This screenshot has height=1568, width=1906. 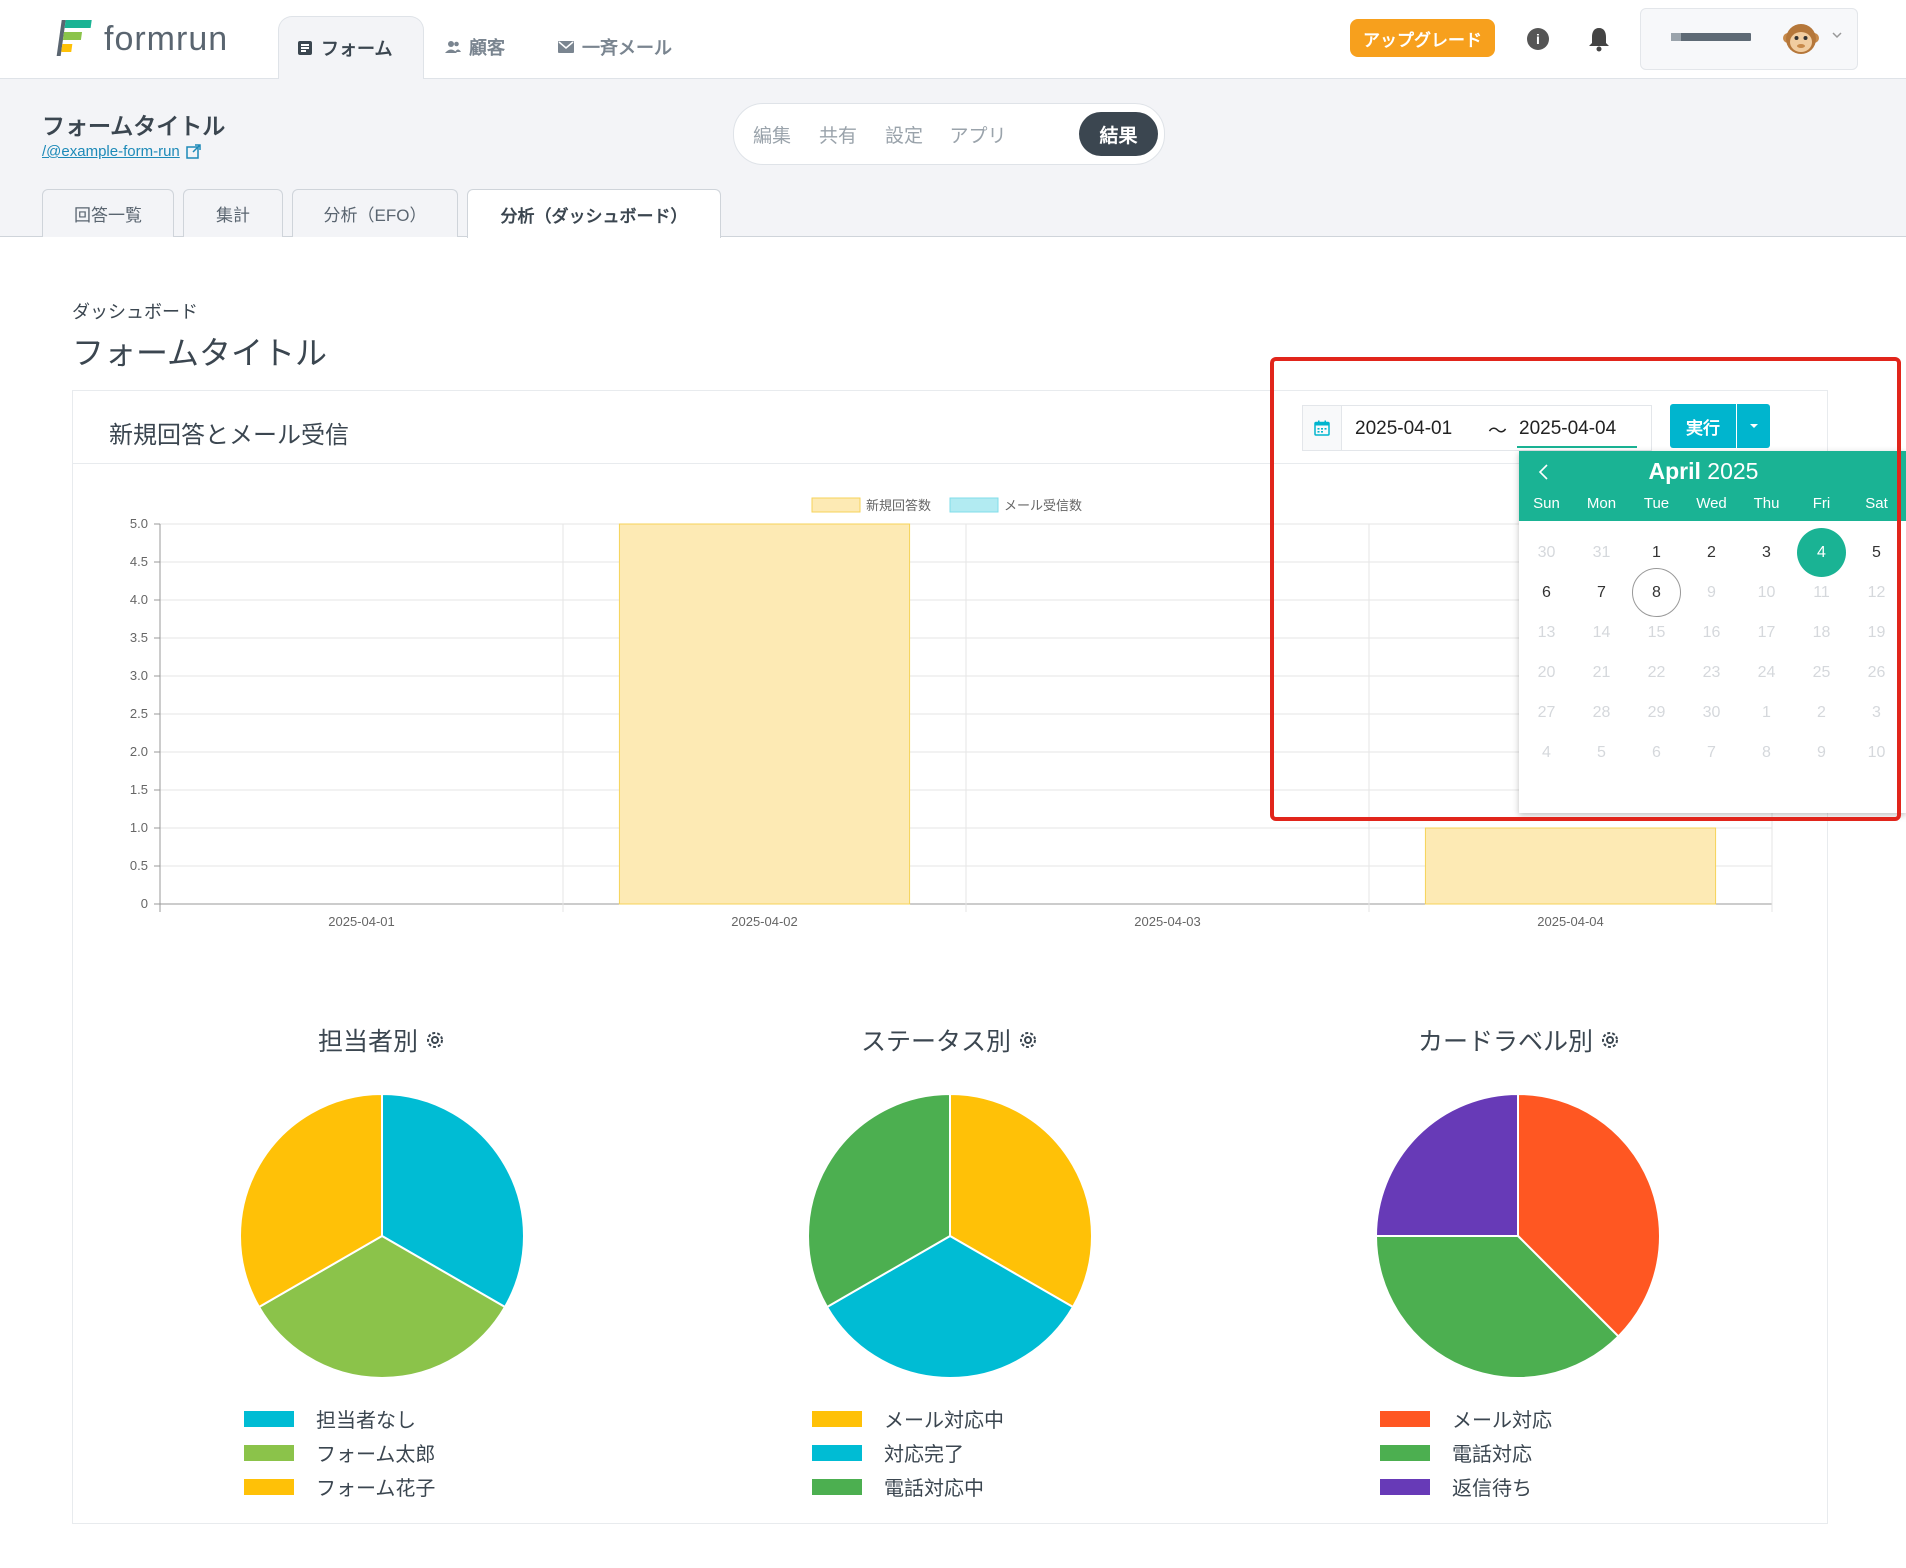 I want to click on legend-label: フォーム花子, so click(x=376, y=1489).